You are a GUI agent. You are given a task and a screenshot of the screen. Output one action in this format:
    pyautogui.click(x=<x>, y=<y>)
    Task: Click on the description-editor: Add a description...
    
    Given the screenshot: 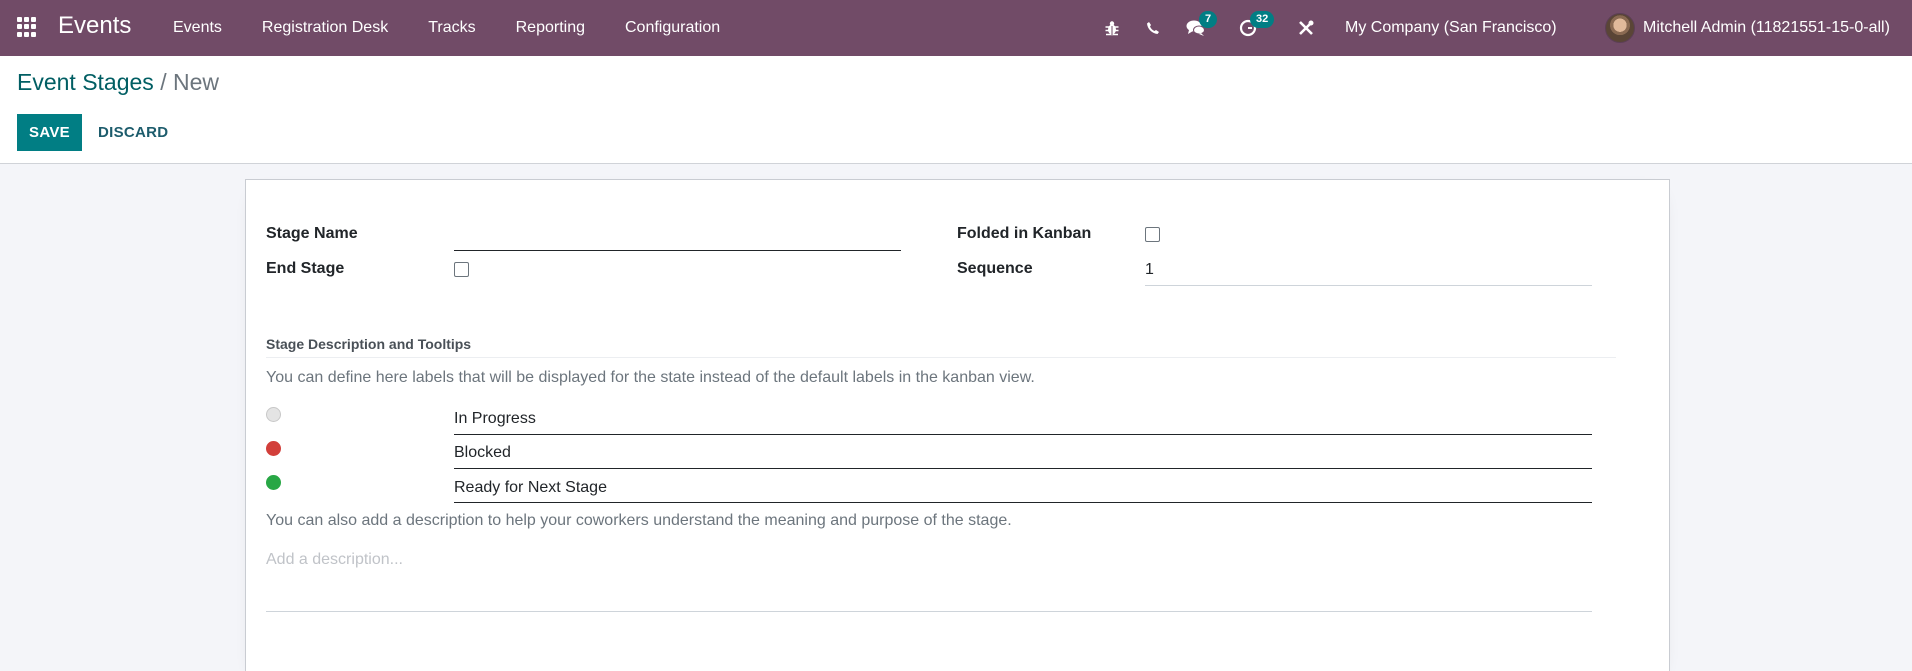 What is the action you would take?
    pyautogui.click(x=334, y=560)
    